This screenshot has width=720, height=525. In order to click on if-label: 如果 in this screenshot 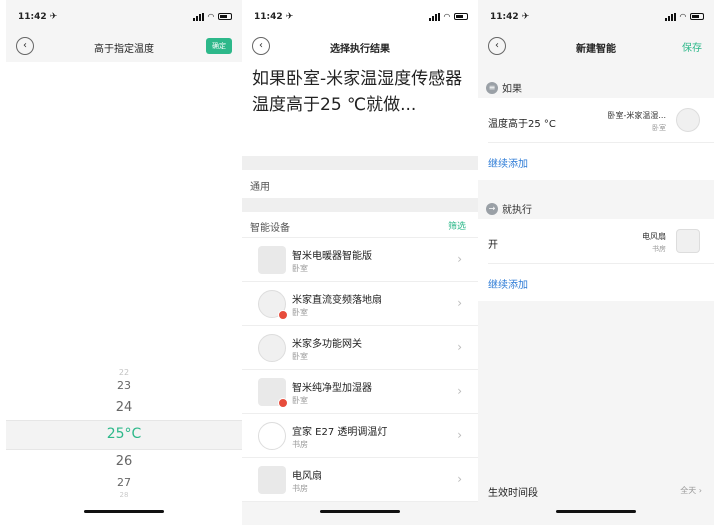, I will do `click(512, 89)`.